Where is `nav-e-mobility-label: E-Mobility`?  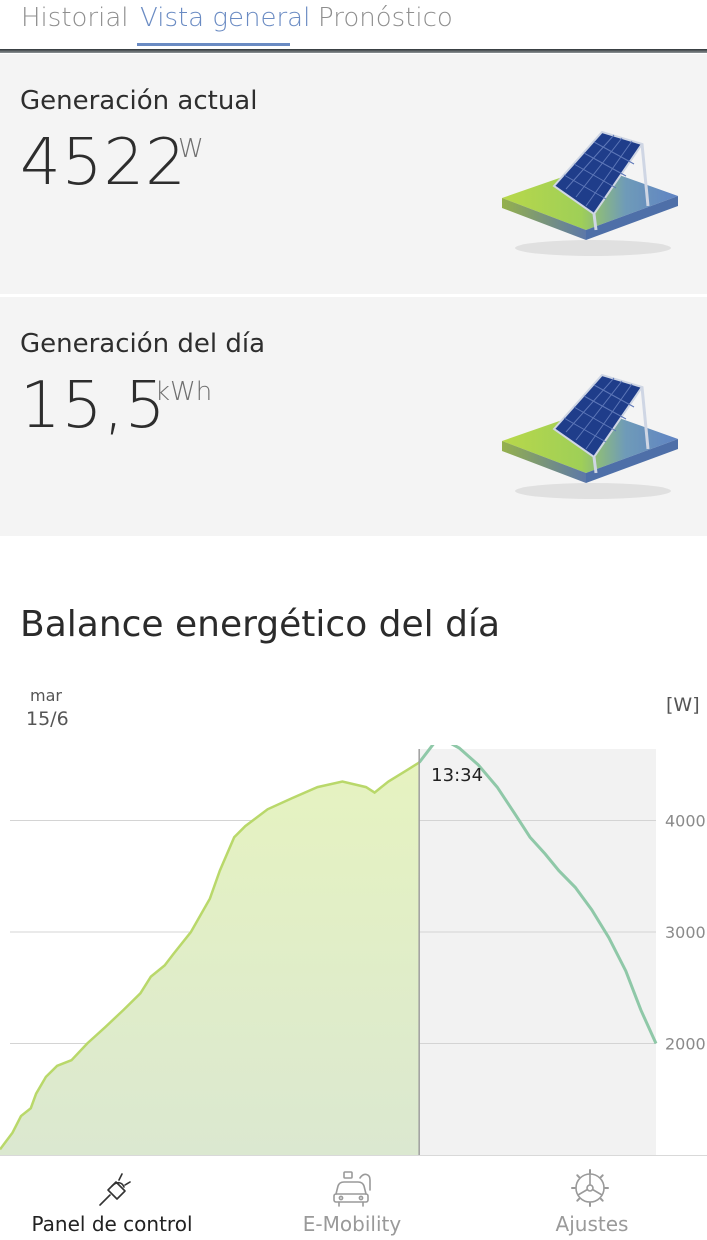
nav-e-mobility-label: E-Mobility is located at coordinates (352, 1224).